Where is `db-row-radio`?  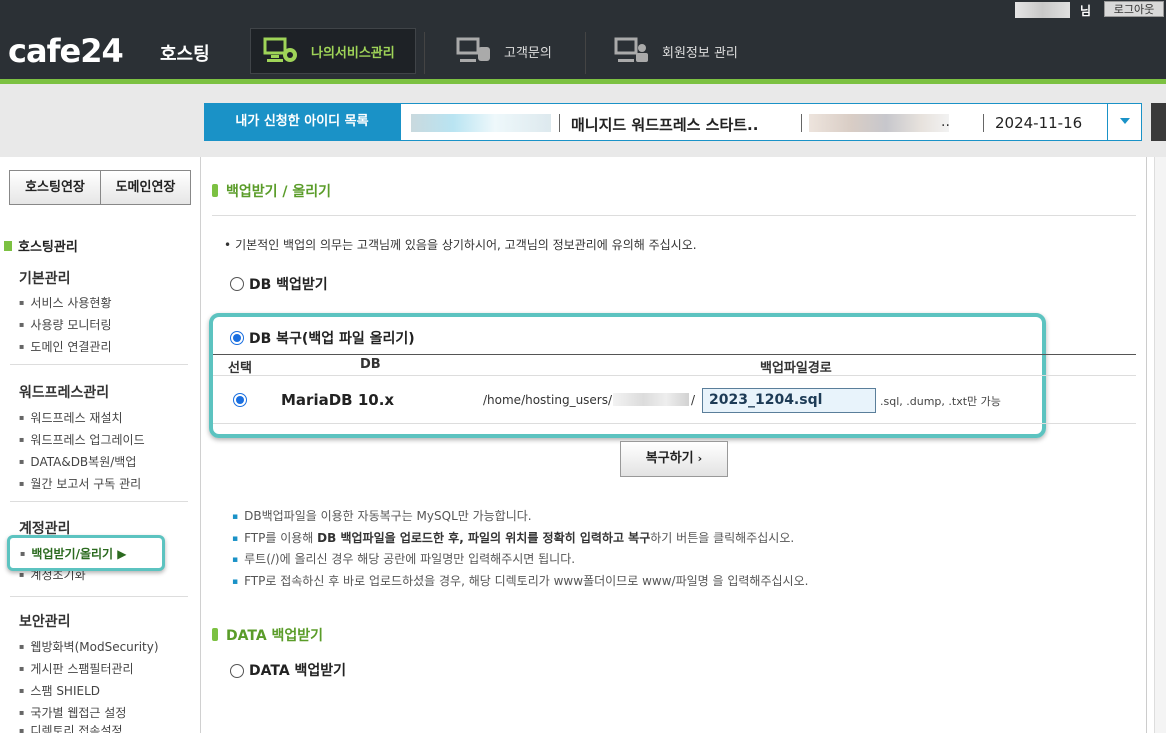 db-row-radio is located at coordinates (240, 400).